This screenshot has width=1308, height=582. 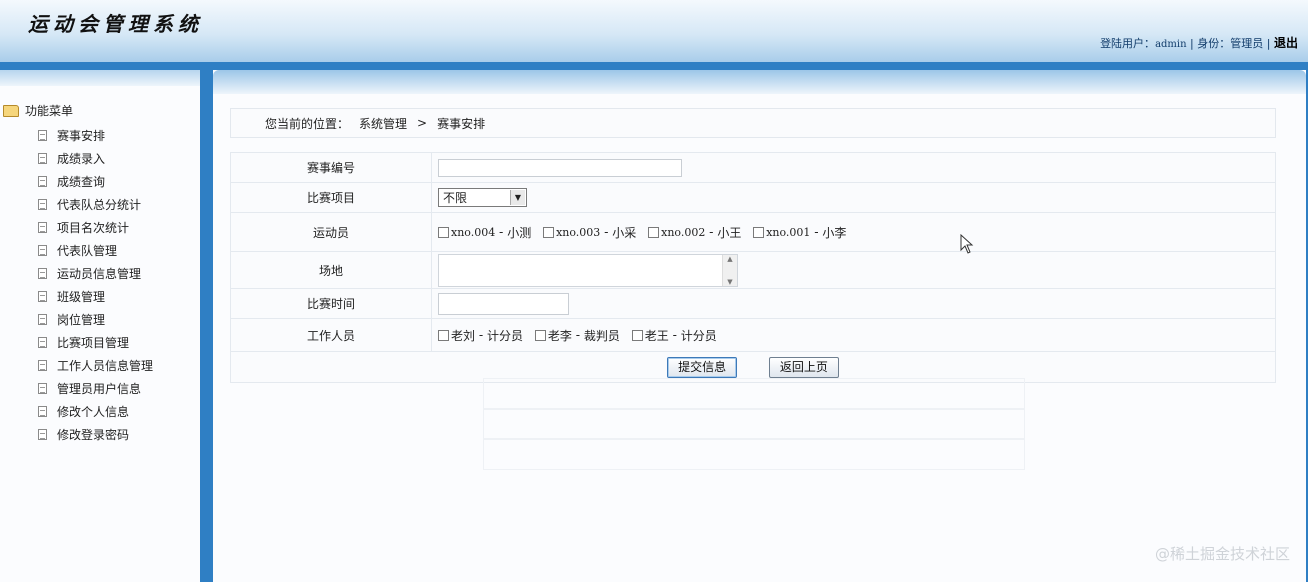 I want to click on staff-option: 老刘 - 计分员, so click(x=480, y=335).